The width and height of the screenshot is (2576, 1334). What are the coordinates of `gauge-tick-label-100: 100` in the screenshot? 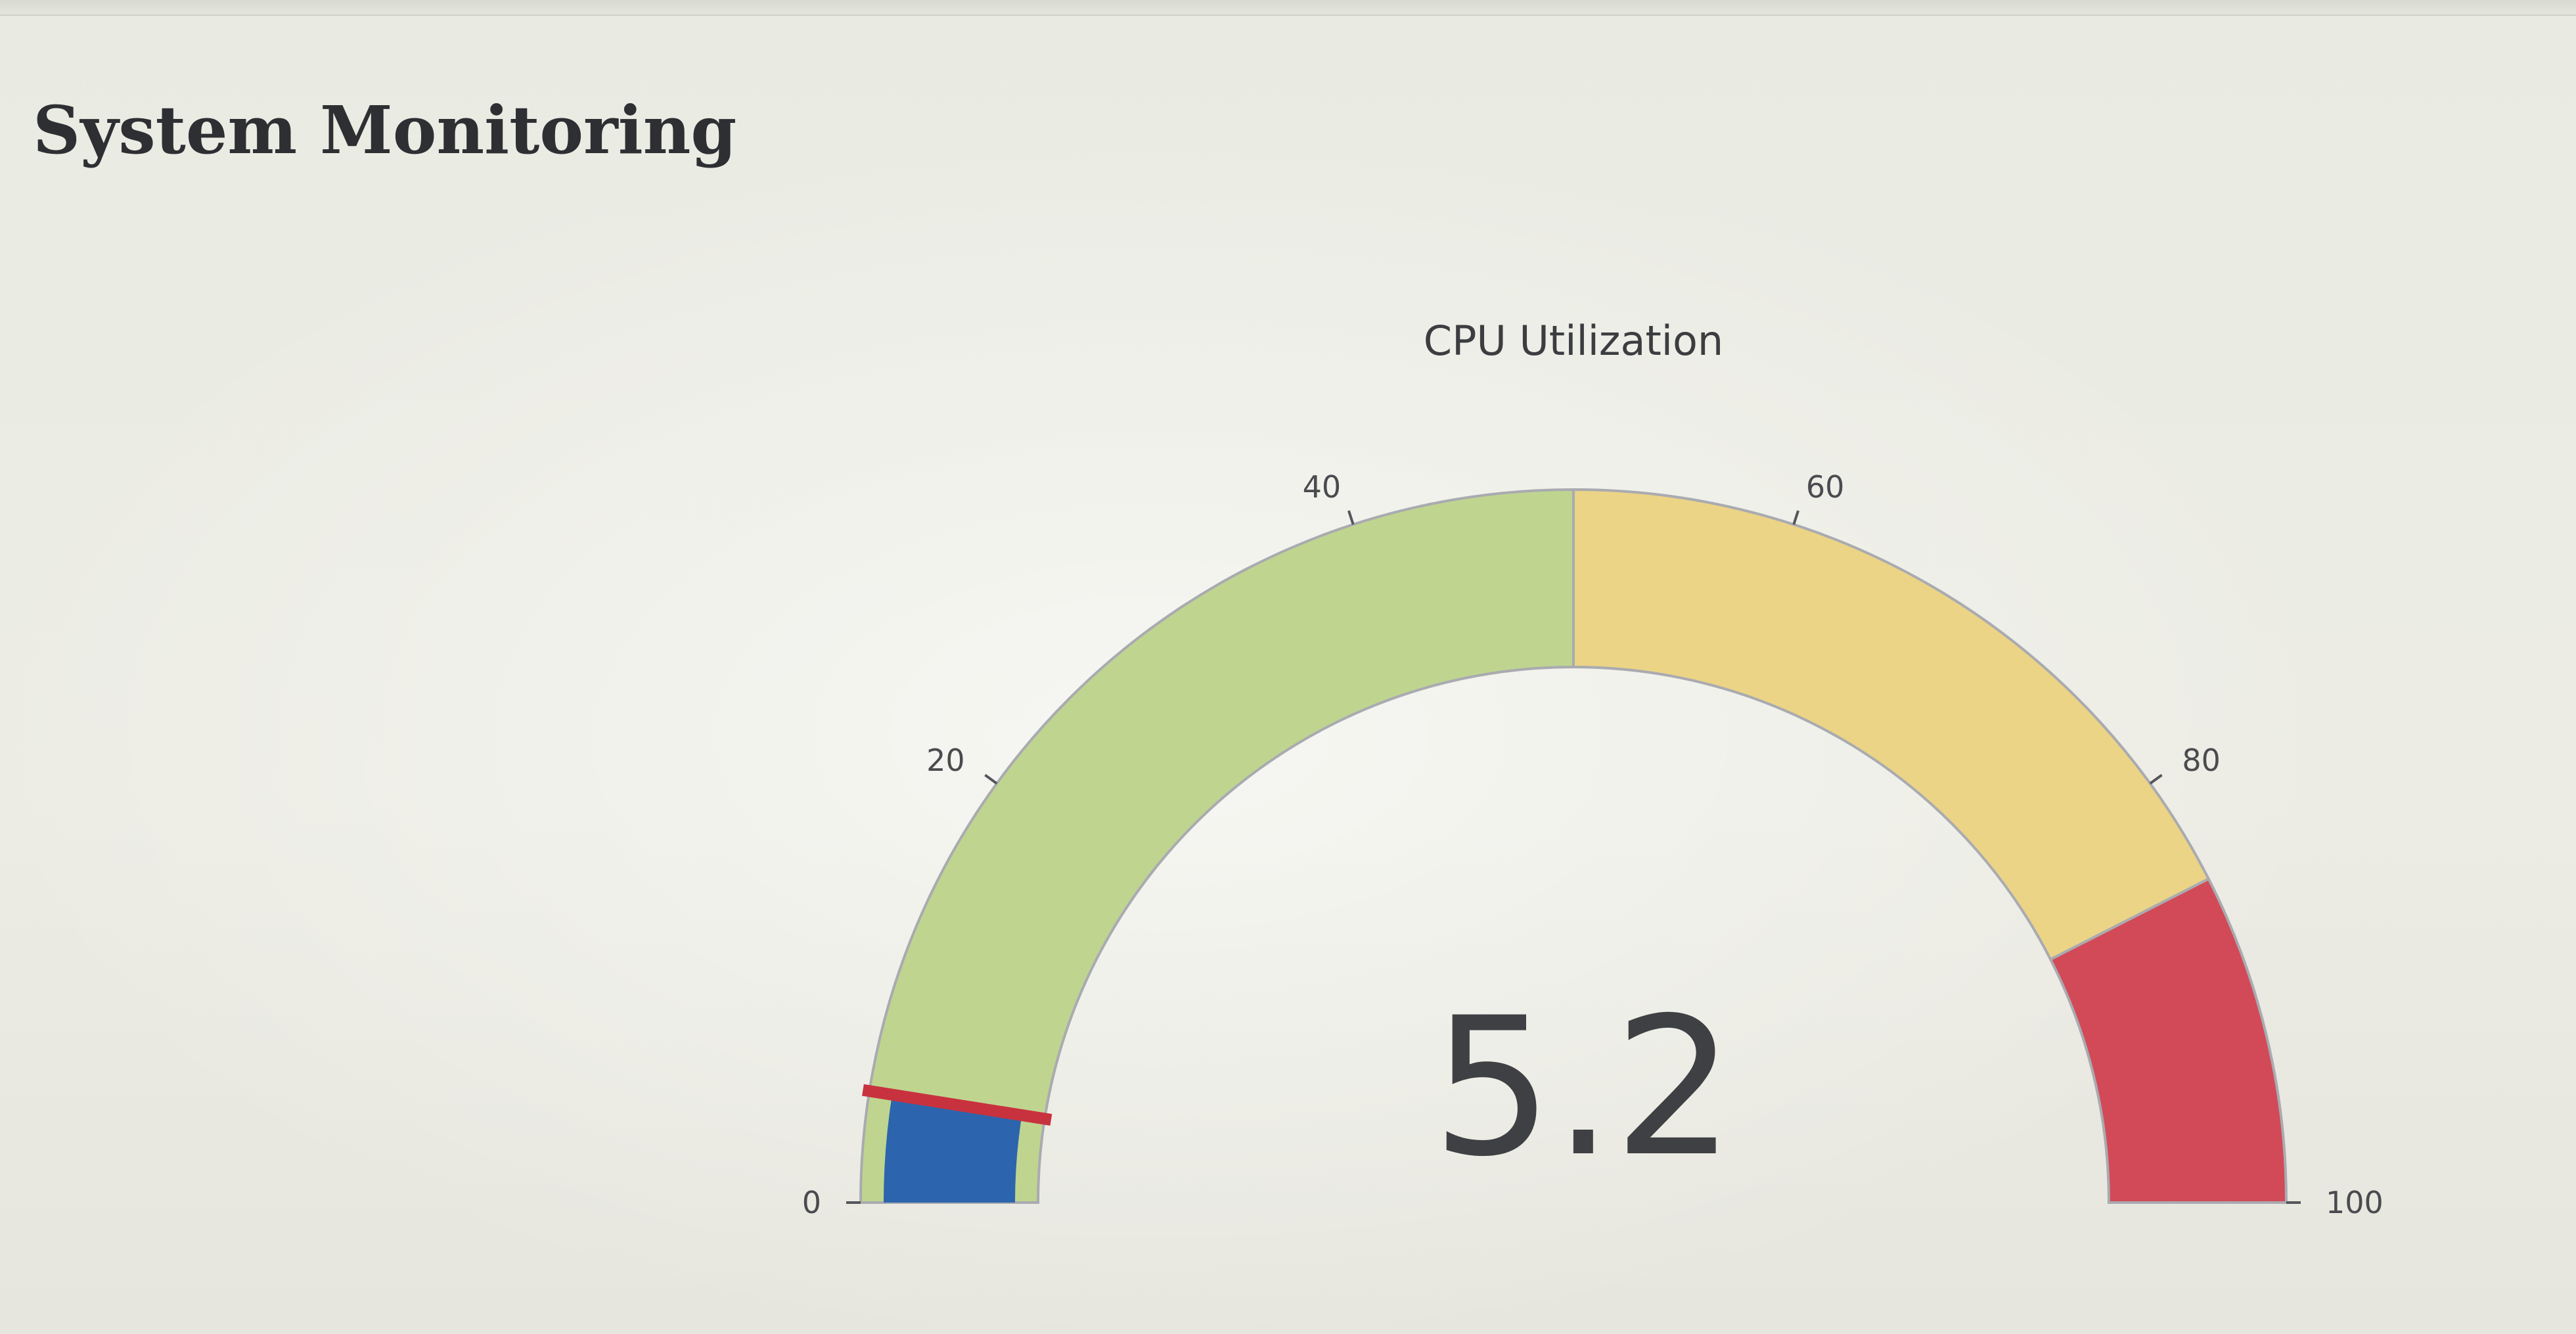 It's located at (2355, 1202).